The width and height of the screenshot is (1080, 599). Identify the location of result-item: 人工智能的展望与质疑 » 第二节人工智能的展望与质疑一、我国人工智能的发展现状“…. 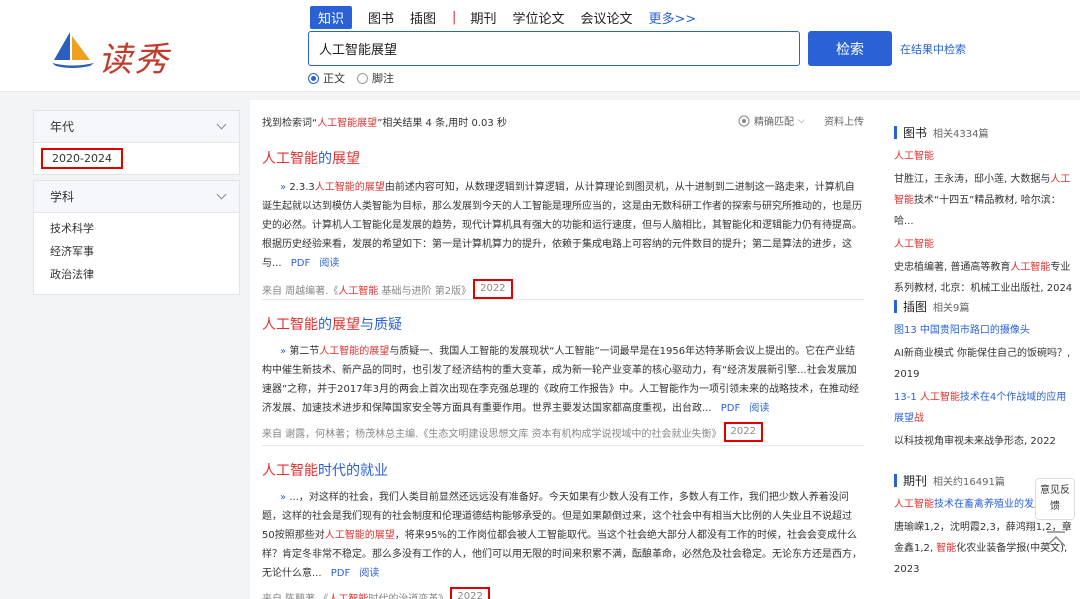
(563, 380).